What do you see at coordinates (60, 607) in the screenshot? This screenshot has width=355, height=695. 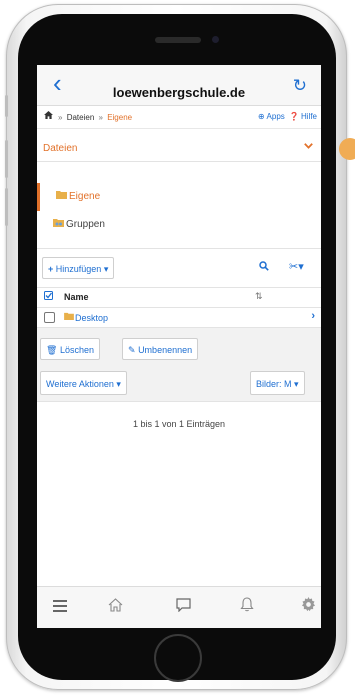 I see `menu-icon` at bounding box center [60, 607].